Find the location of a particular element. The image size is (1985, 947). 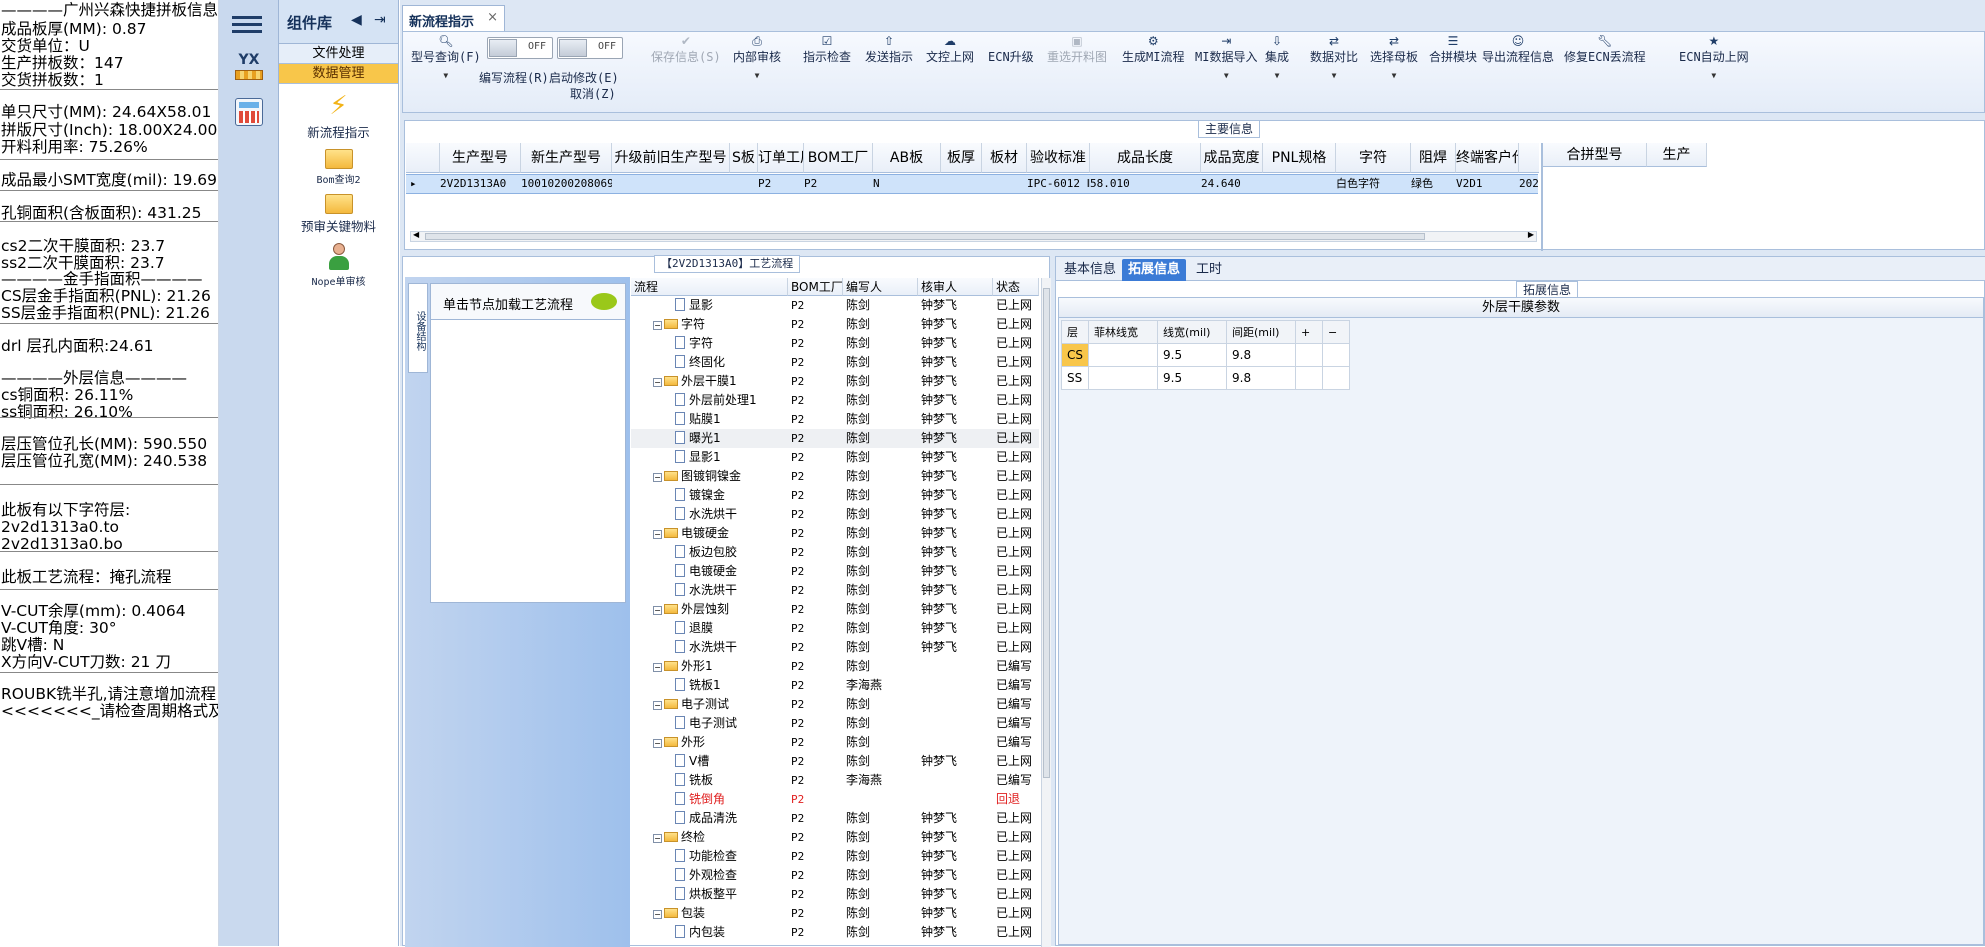

column-header: 成品长度 is located at coordinates (1145, 158).